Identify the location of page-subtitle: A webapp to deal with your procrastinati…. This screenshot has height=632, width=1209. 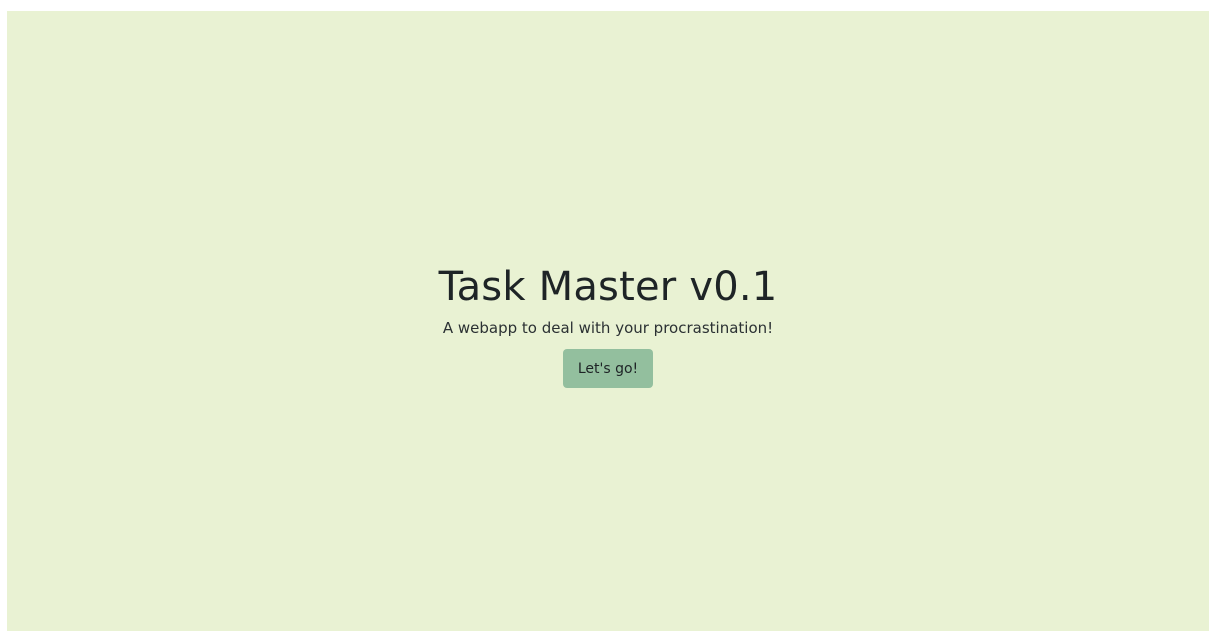
(608, 328).